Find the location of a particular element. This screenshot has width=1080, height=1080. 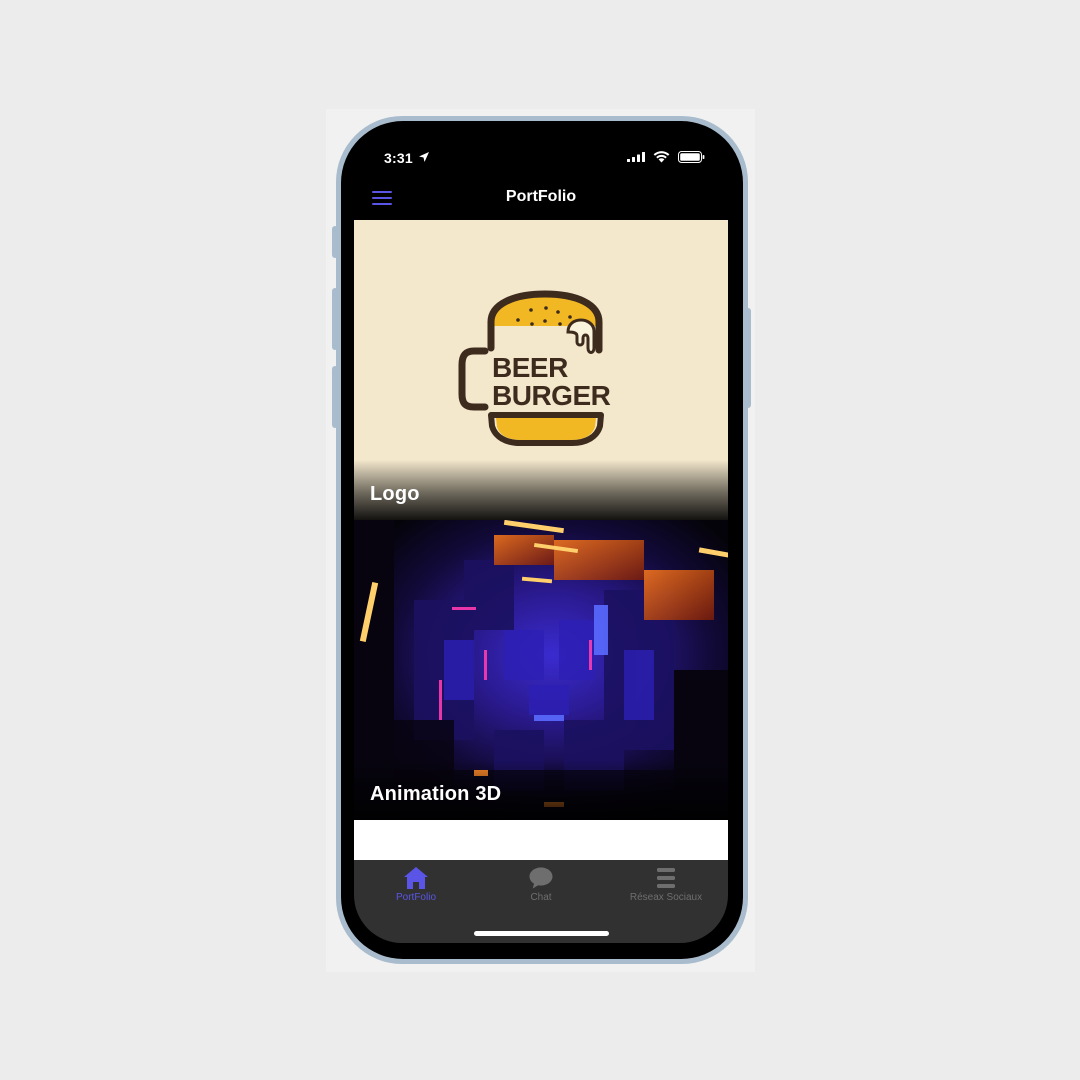

wifi-icon is located at coordinates (661, 157).